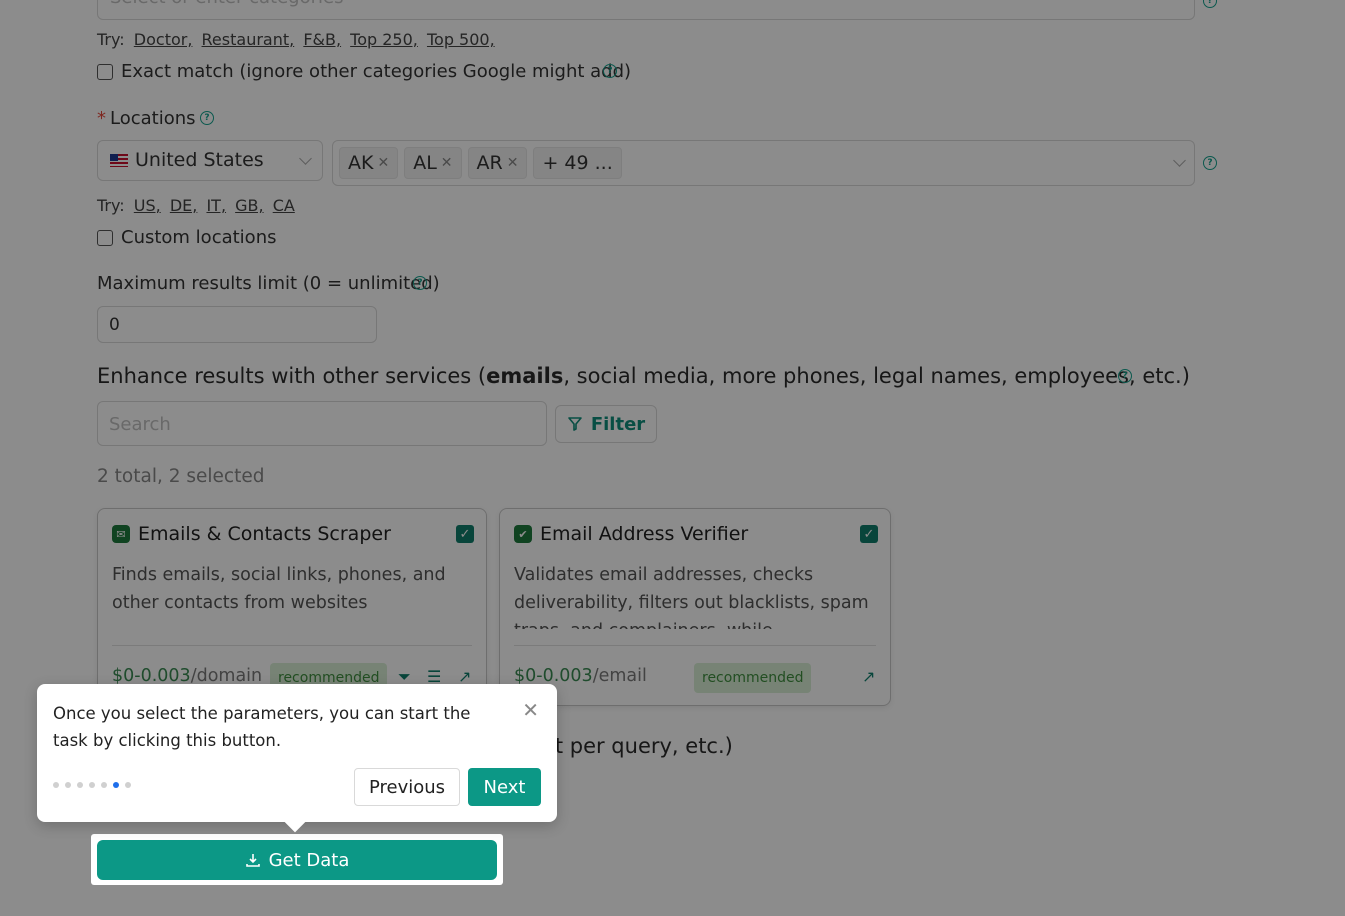 The width and height of the screenshot is (1345, 916). Describe the element at coordinates (309, 860) in the screenshot. I see `get-data-label: Get Data` at that location.